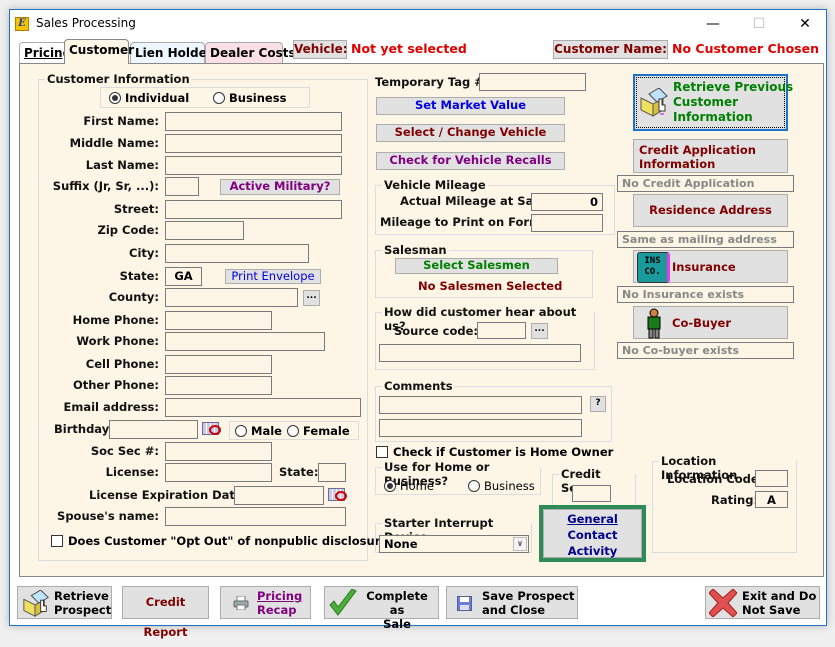  What do you see at coordinates (183, 276) in the screenshot?
I see `state-input: GA` at bounding box center [183, 276].